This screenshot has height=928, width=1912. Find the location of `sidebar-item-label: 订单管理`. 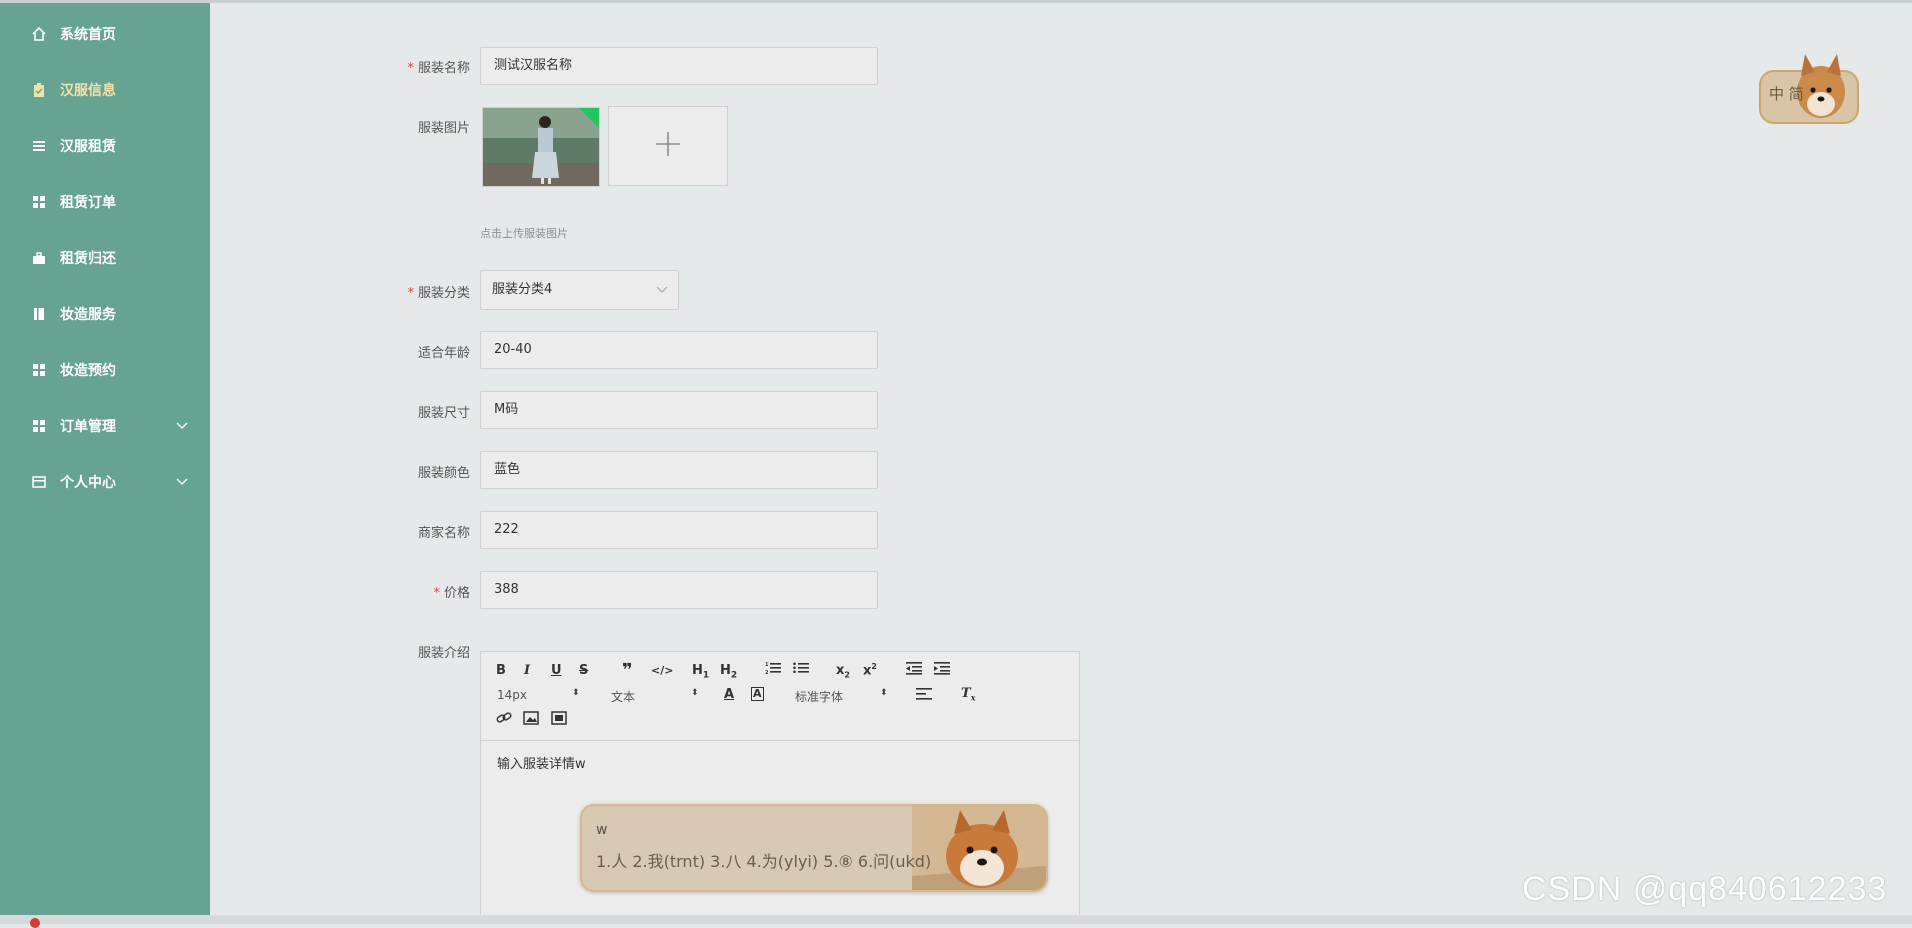

sidebar-item-label: 订单管理 is located at coordinates (88, 427).